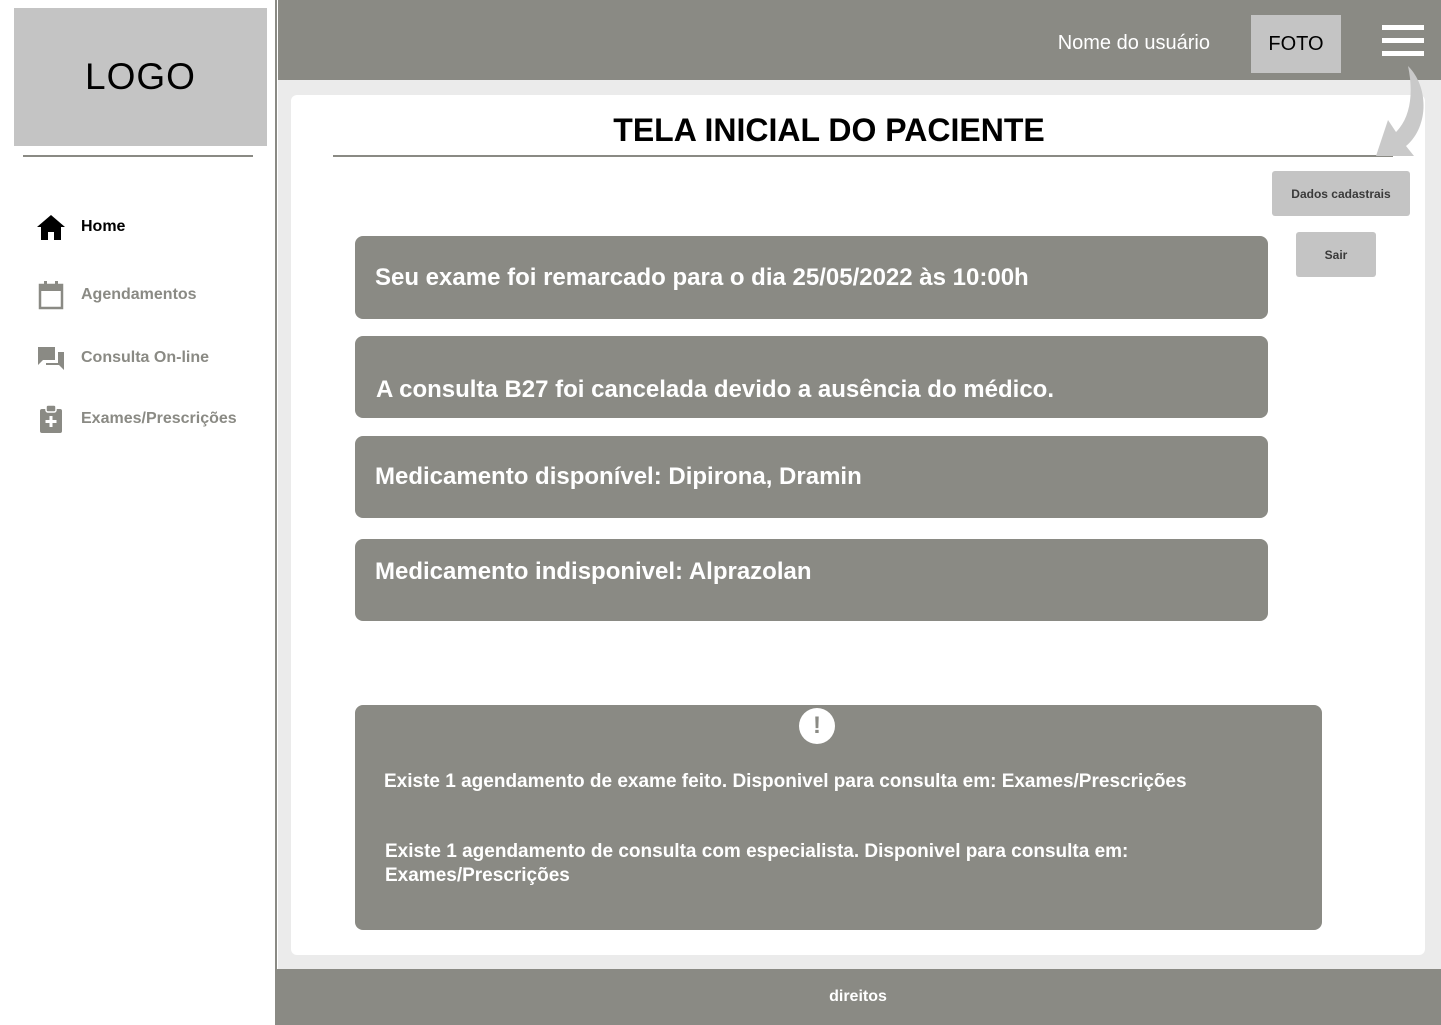 This screenshot has height=1025, width=1441. Describe the element at coordinates (1400, 111) in the screenshot. I see `curved-arrow-icon` at that location.